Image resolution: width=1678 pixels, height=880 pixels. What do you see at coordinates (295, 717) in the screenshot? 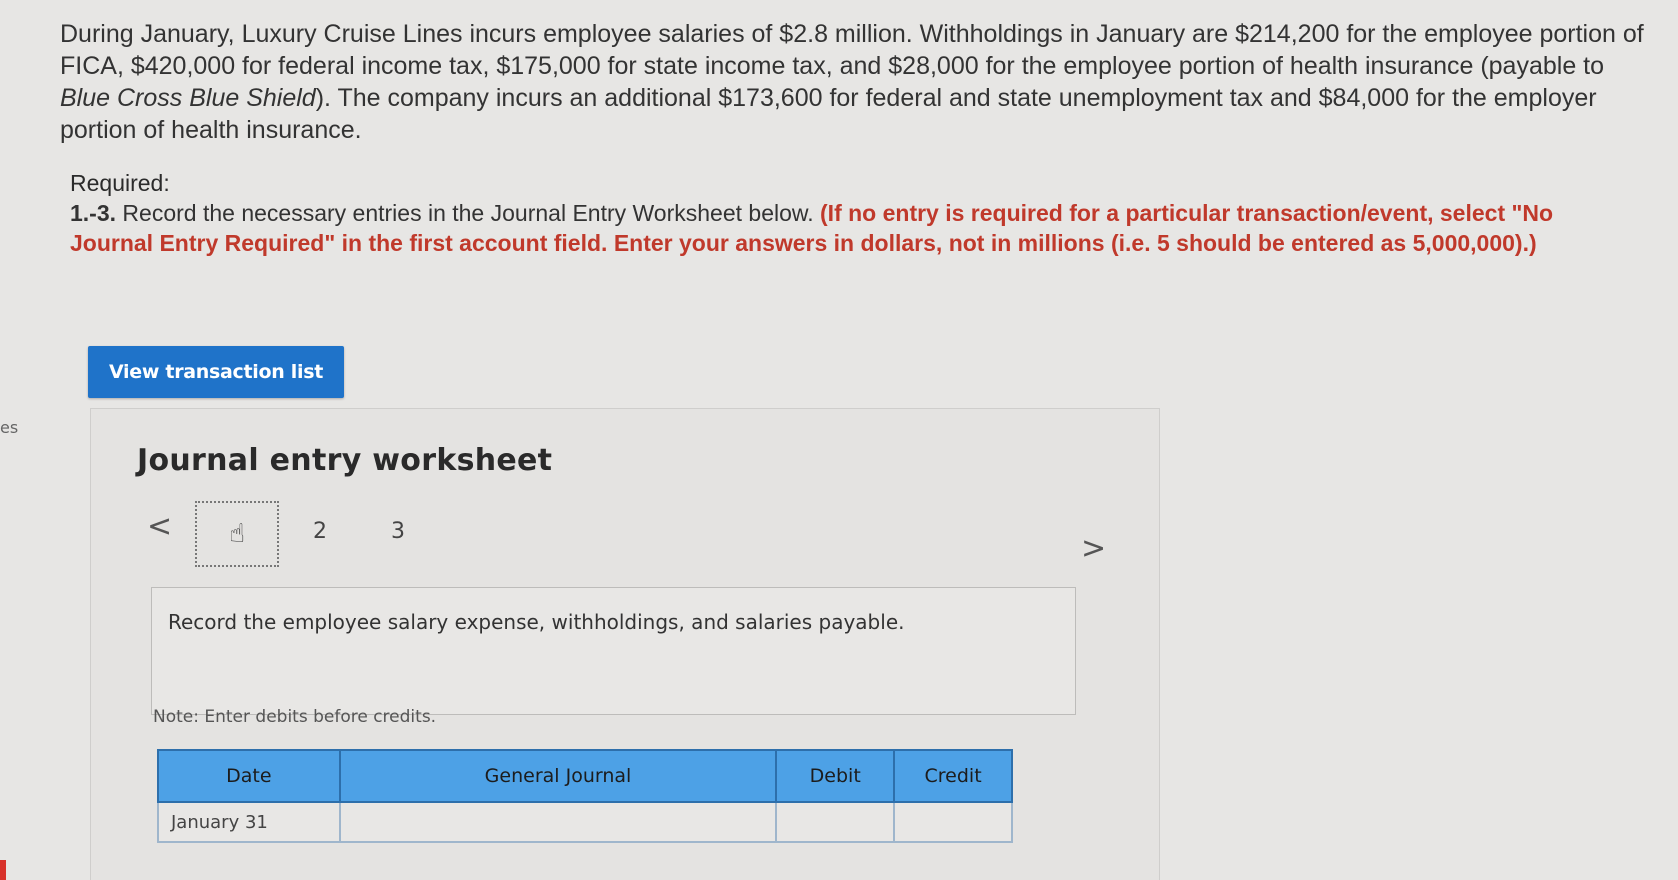
I see `entry-note: Note: Enter debits before credits.` at bounding box center [295, 717].